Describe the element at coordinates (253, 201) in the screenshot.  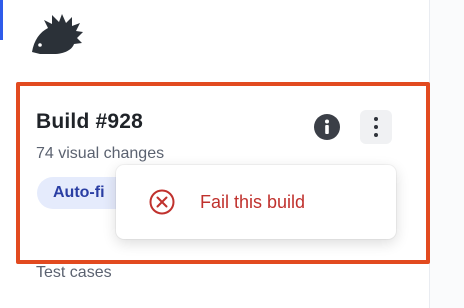
I see `fail-build-label: Fail this build` at that location.